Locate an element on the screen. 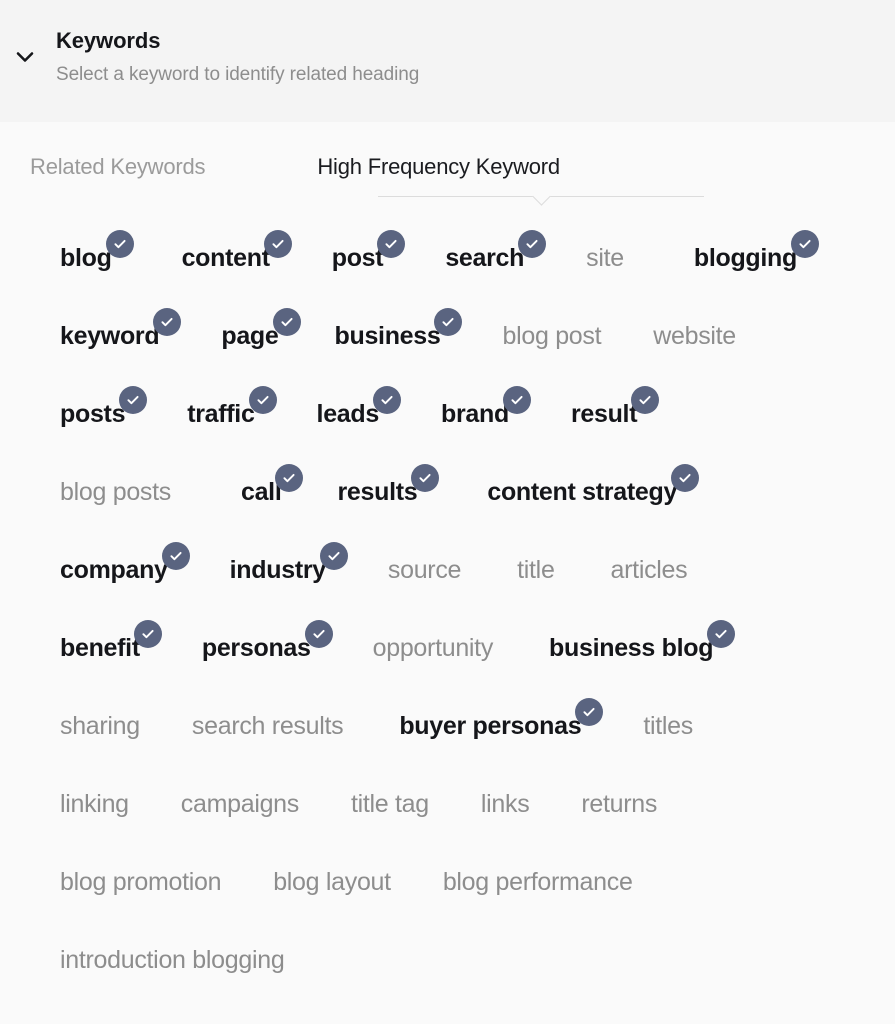  keyword-chip: posts is located at coordinates (104, 407).